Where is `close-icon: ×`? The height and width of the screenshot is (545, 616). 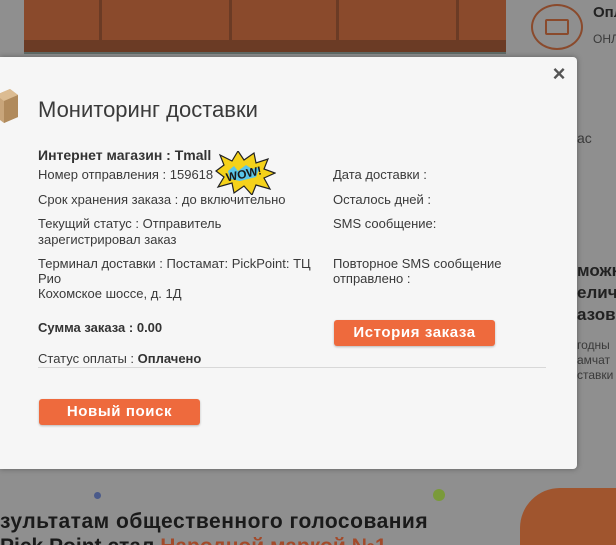 close-icon: × is located at coordinates (559, 74).